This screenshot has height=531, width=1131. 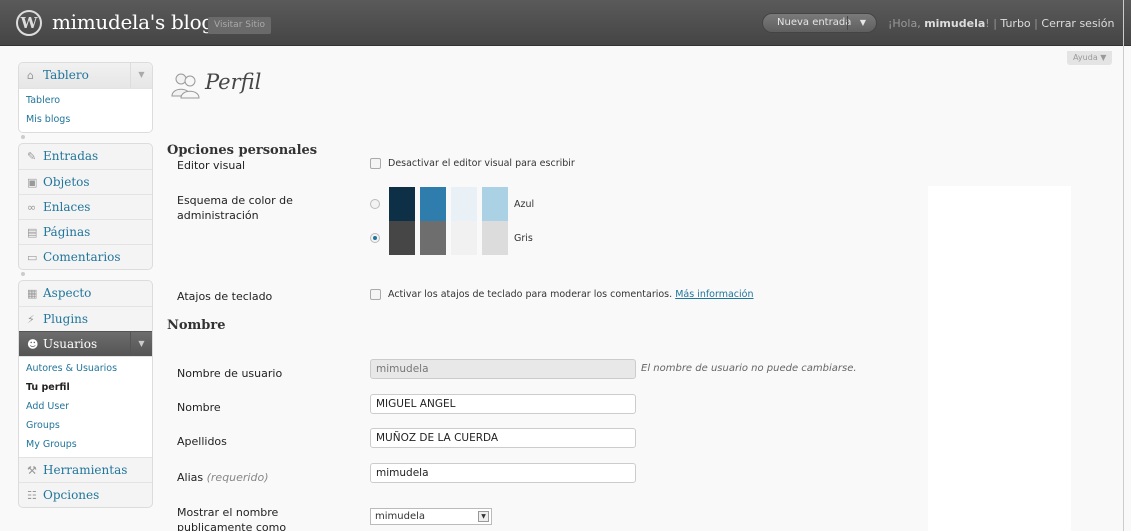 I want to click on window-edge-divider, so click(x=1123, y=265).